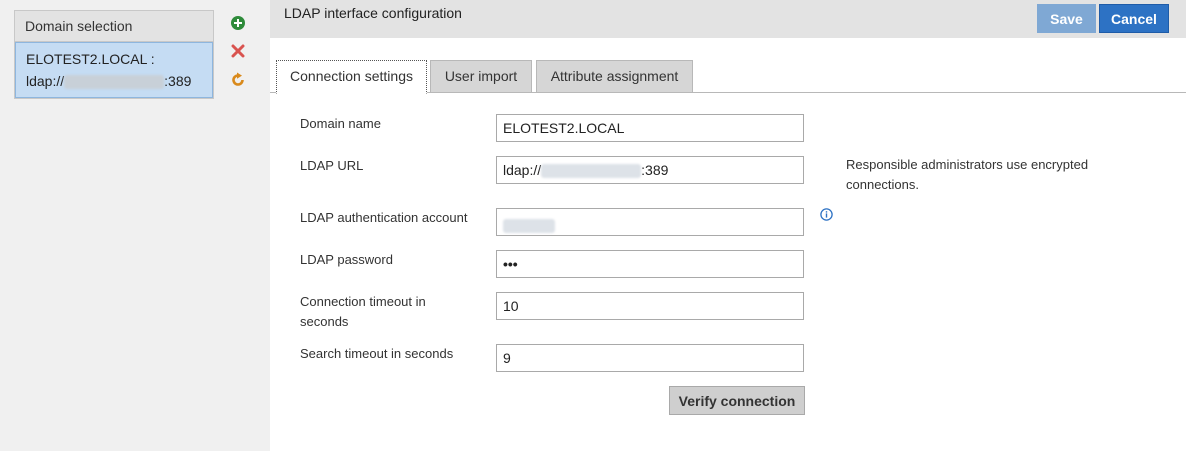 This screenshot has height=451, width=1186. Describe the element at coordinates (114, 26) in the screenshot. I see `domain-selection-header: Domain selection` at that location.